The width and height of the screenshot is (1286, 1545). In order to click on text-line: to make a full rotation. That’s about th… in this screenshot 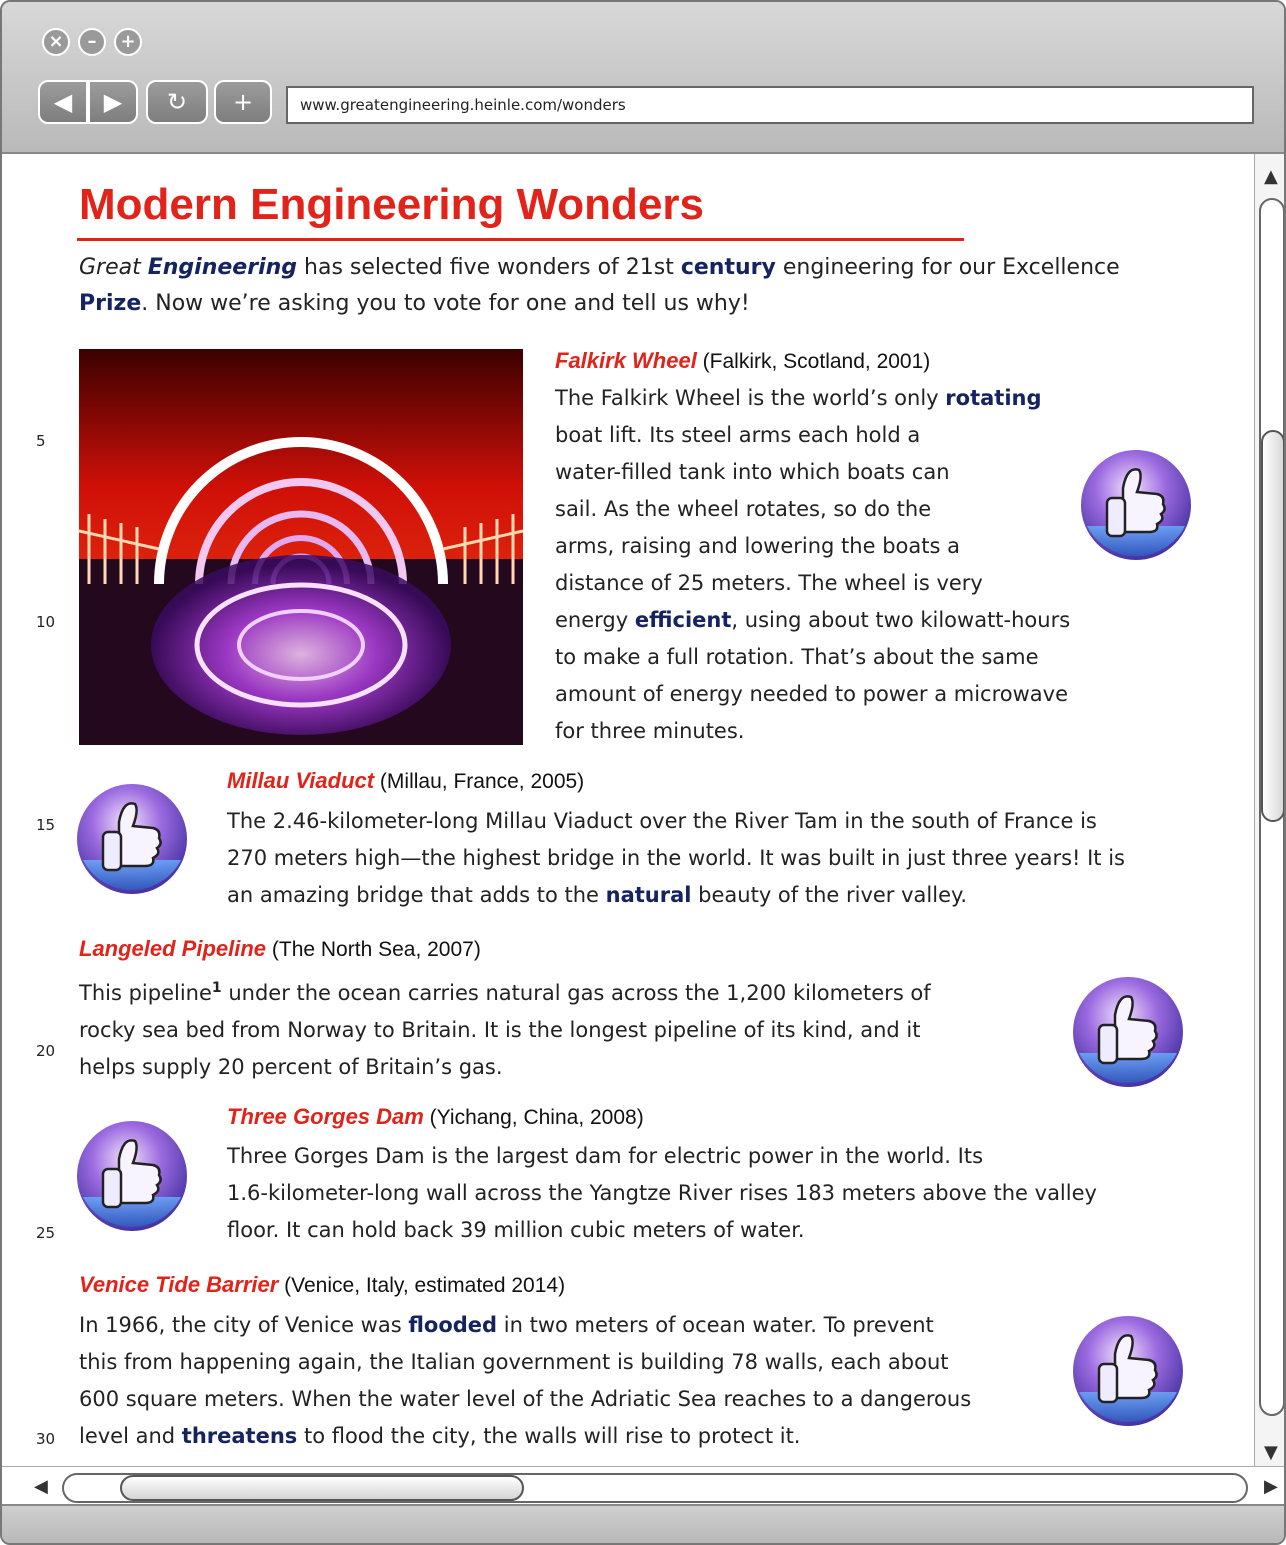, I will do `click(812, 657)`.